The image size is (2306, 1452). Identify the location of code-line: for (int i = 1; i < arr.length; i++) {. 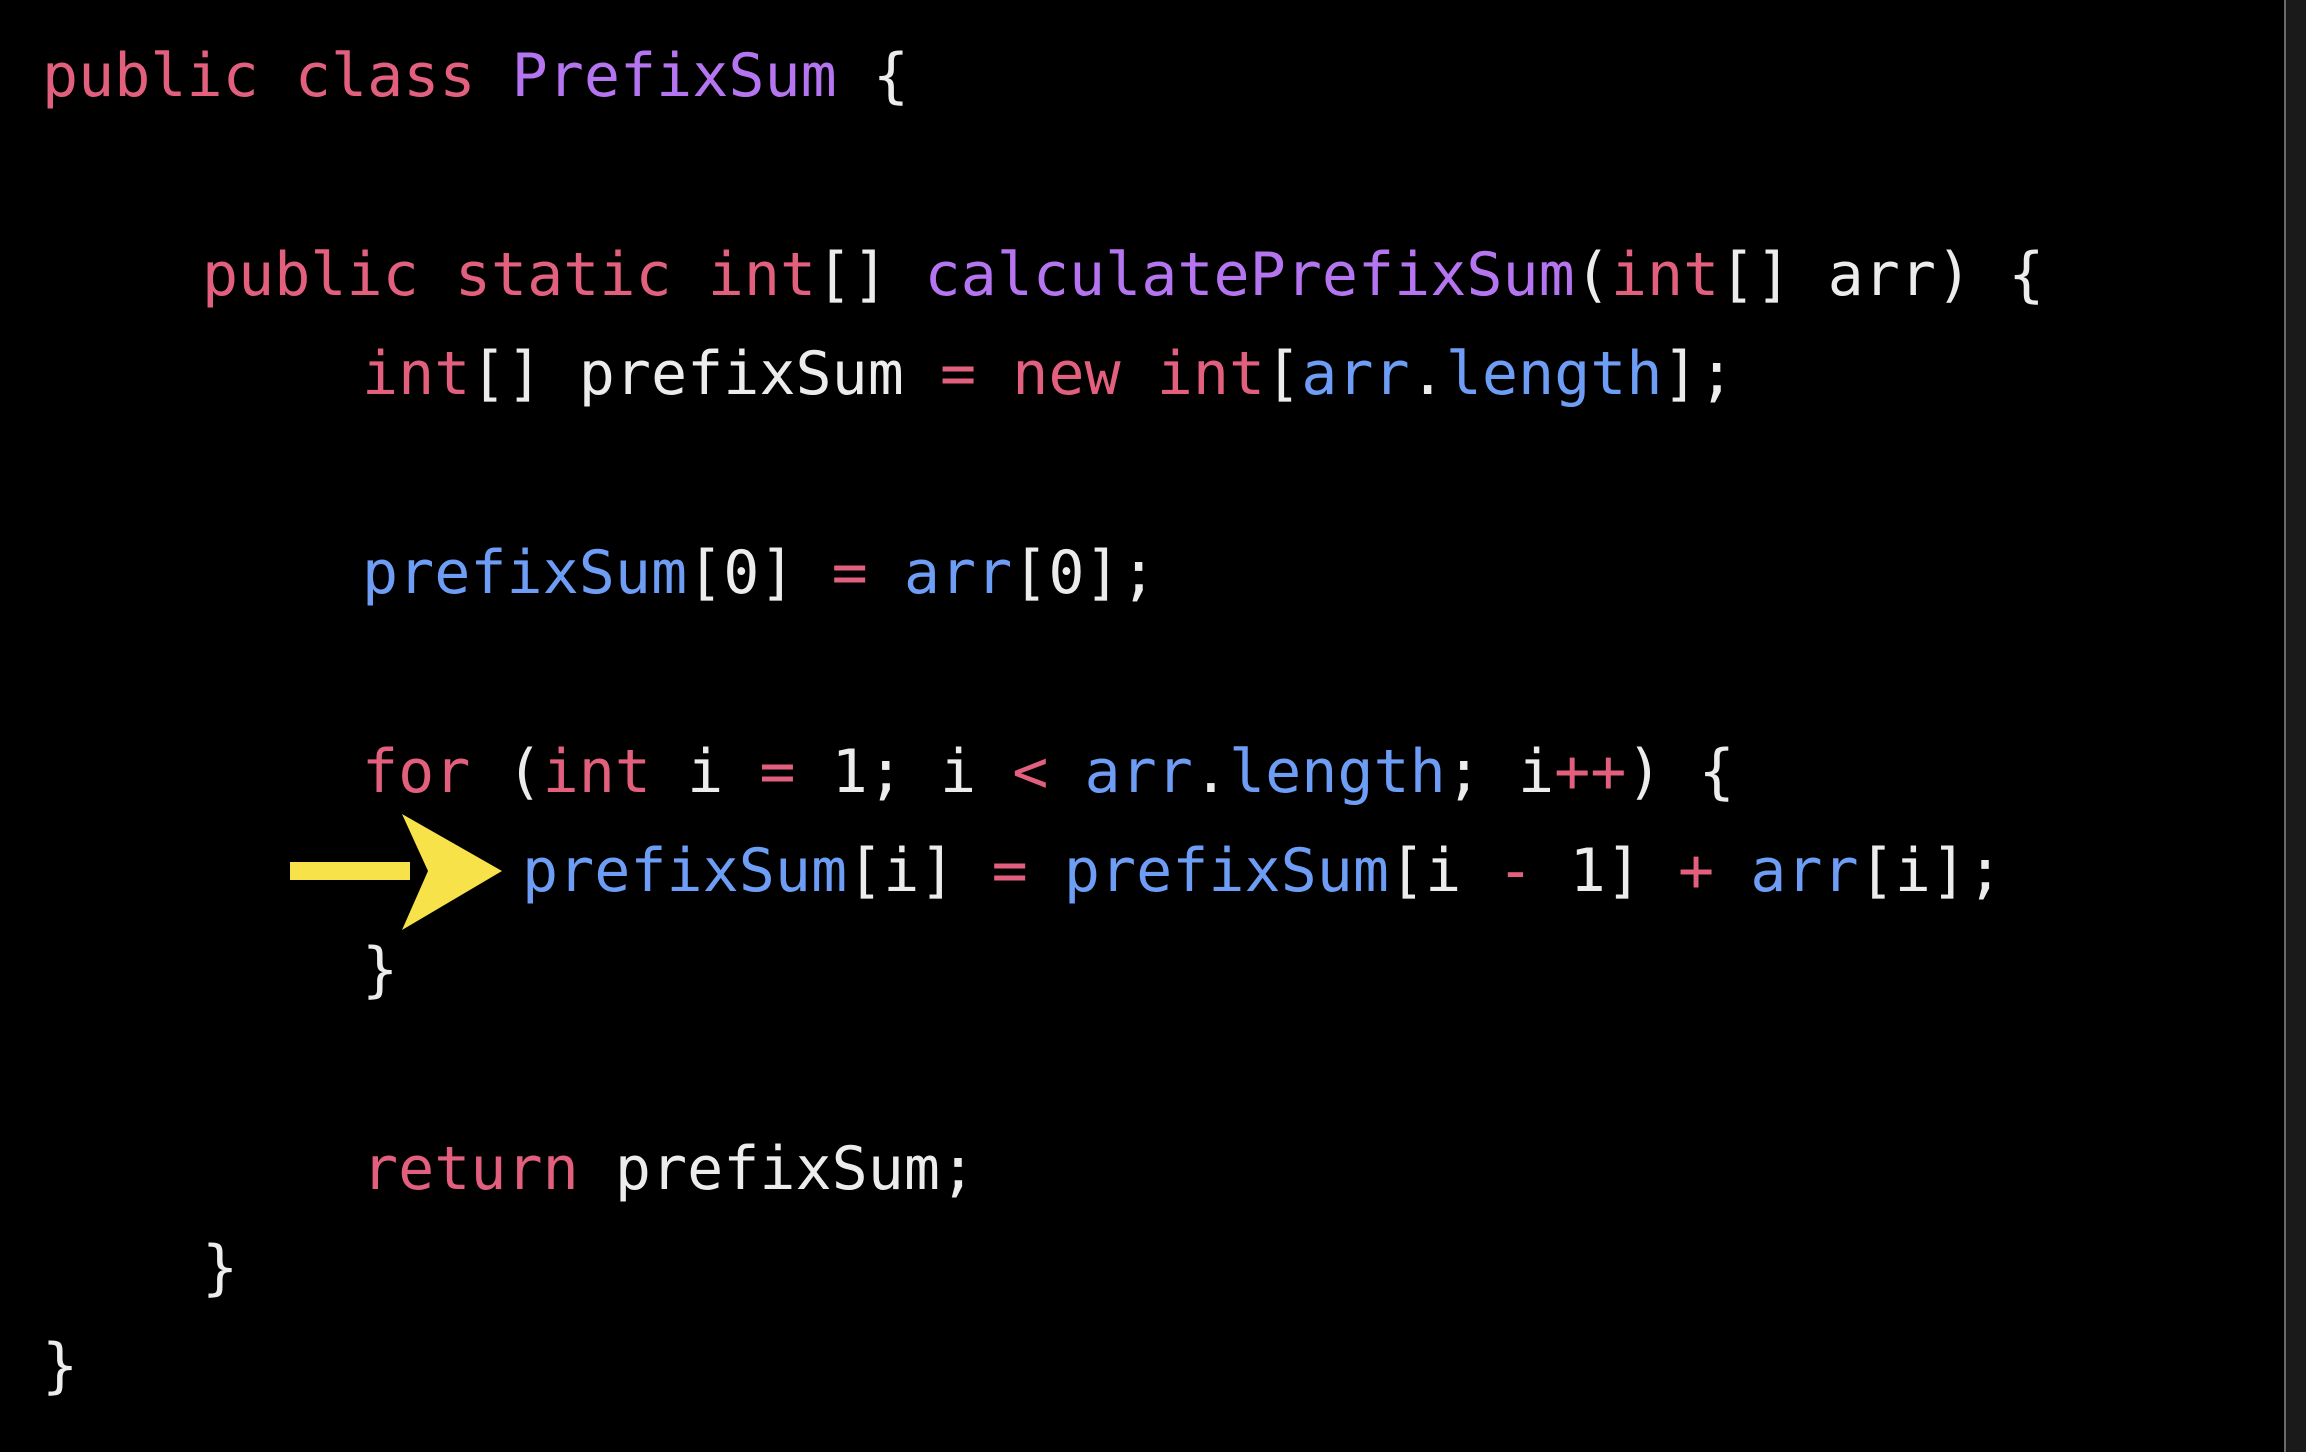
(1048, 772).